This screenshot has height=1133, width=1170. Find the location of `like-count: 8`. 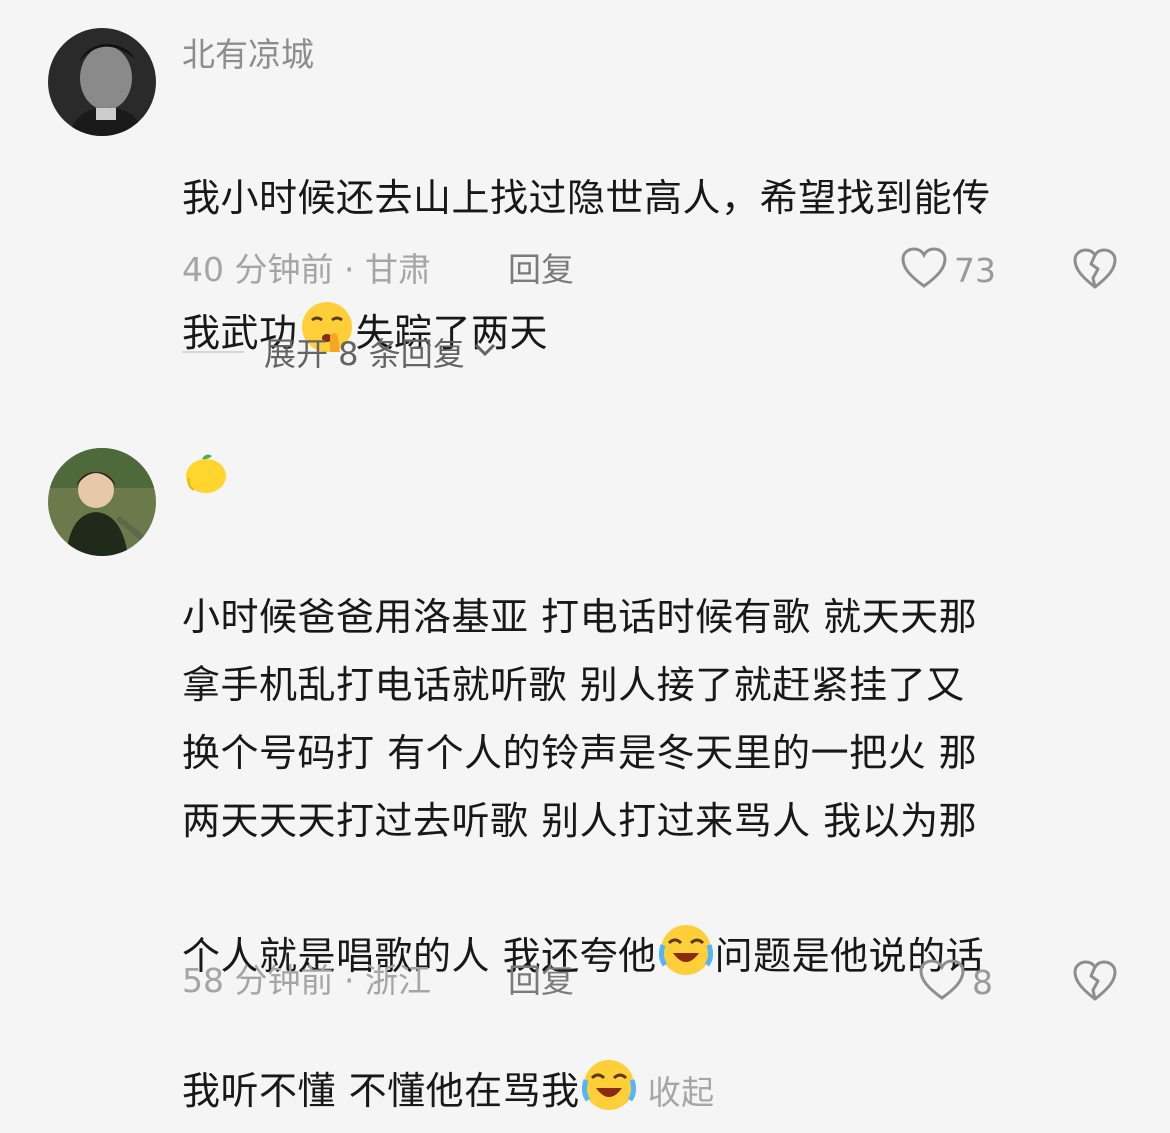

like-count: 8 is located at coordinates (982, 982).